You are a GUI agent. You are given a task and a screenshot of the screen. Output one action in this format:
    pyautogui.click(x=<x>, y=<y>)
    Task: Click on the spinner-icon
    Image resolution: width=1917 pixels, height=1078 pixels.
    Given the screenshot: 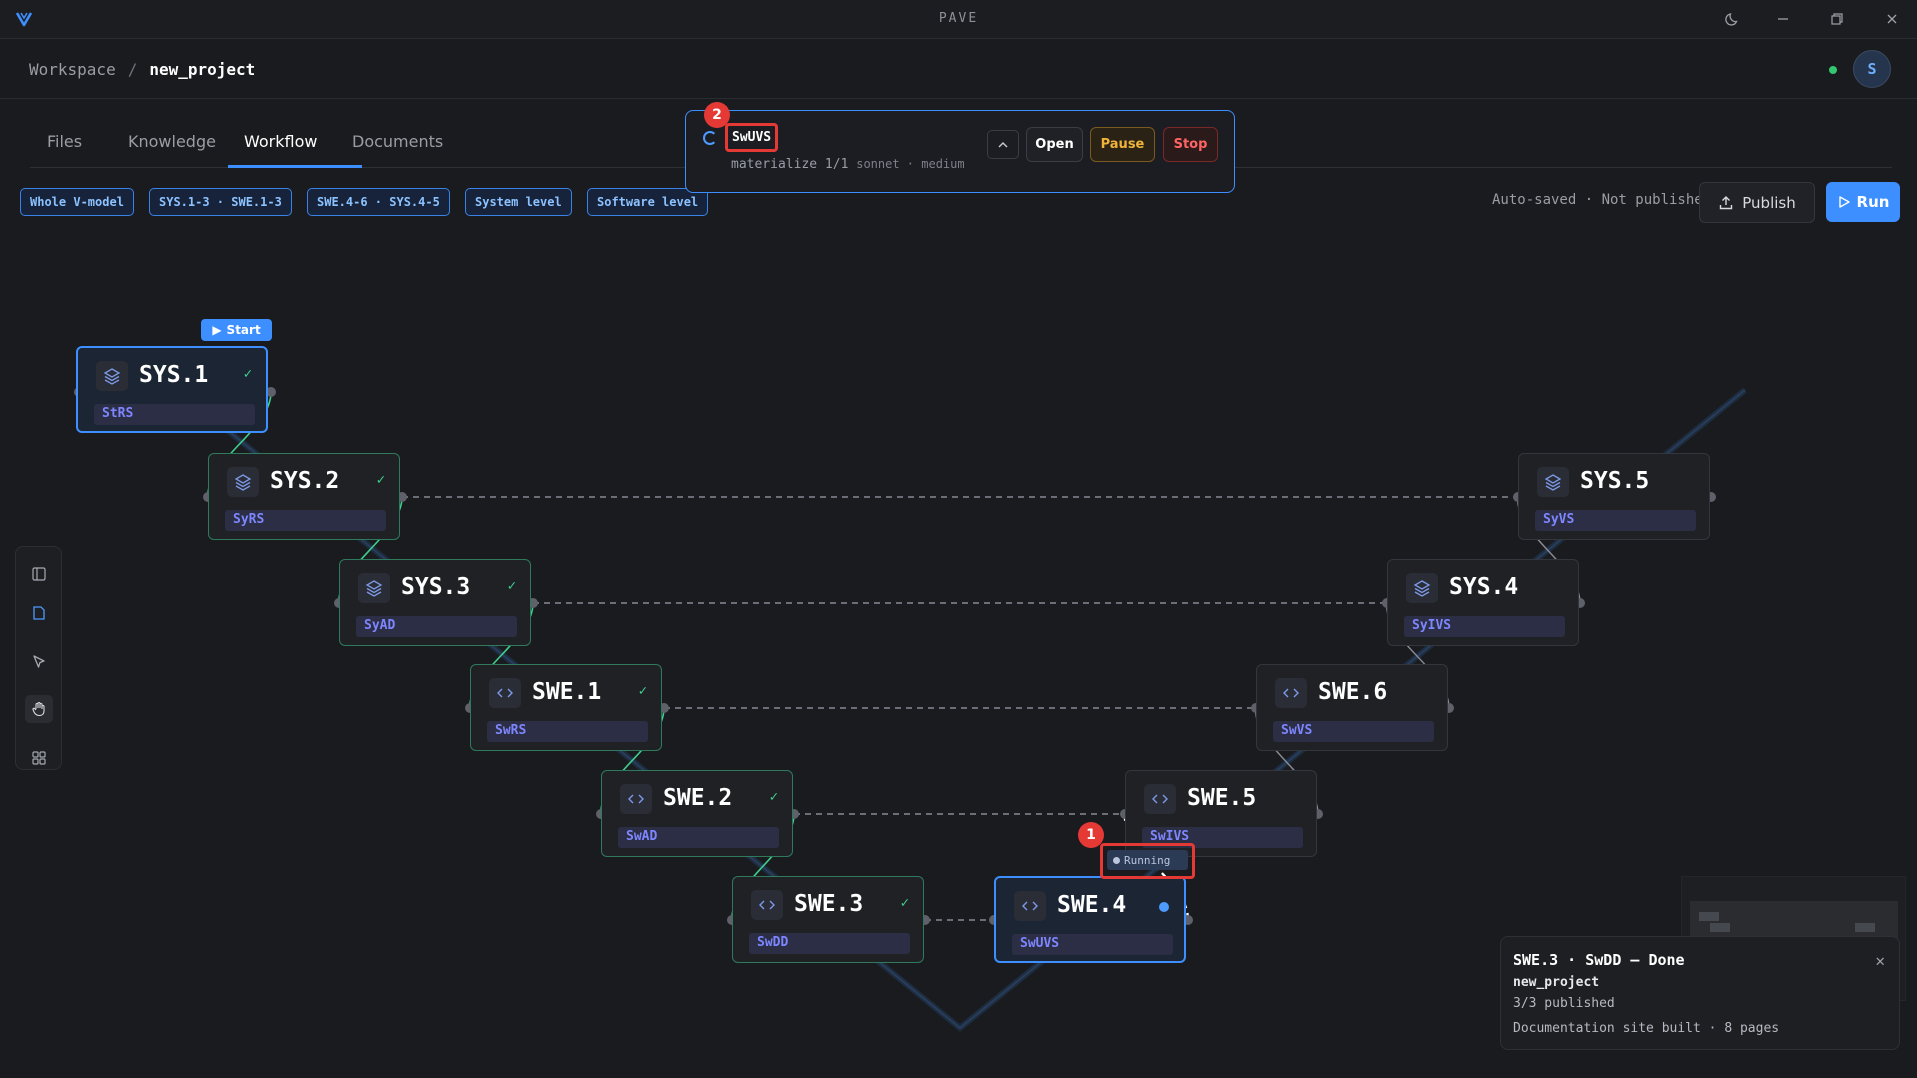 What is the action you would take?
    pyautogui.click(x=710, y=138)
    